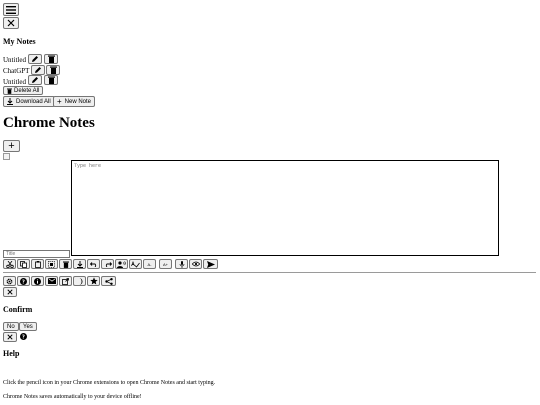  I want to click on increase-font-button: A+, so click(165, 264).